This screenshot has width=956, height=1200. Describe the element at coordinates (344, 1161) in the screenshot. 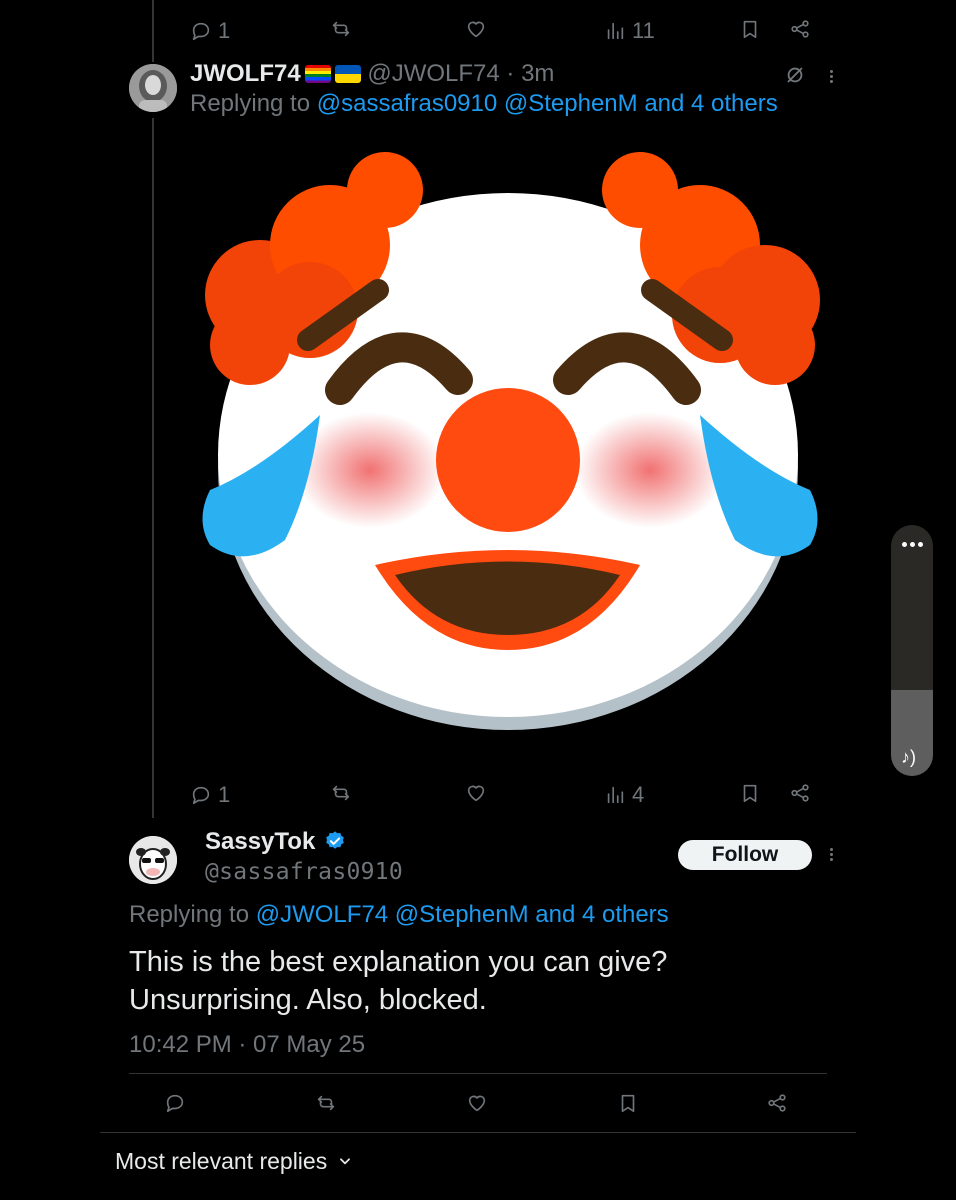

I see `chevron-down-icon` at that location.